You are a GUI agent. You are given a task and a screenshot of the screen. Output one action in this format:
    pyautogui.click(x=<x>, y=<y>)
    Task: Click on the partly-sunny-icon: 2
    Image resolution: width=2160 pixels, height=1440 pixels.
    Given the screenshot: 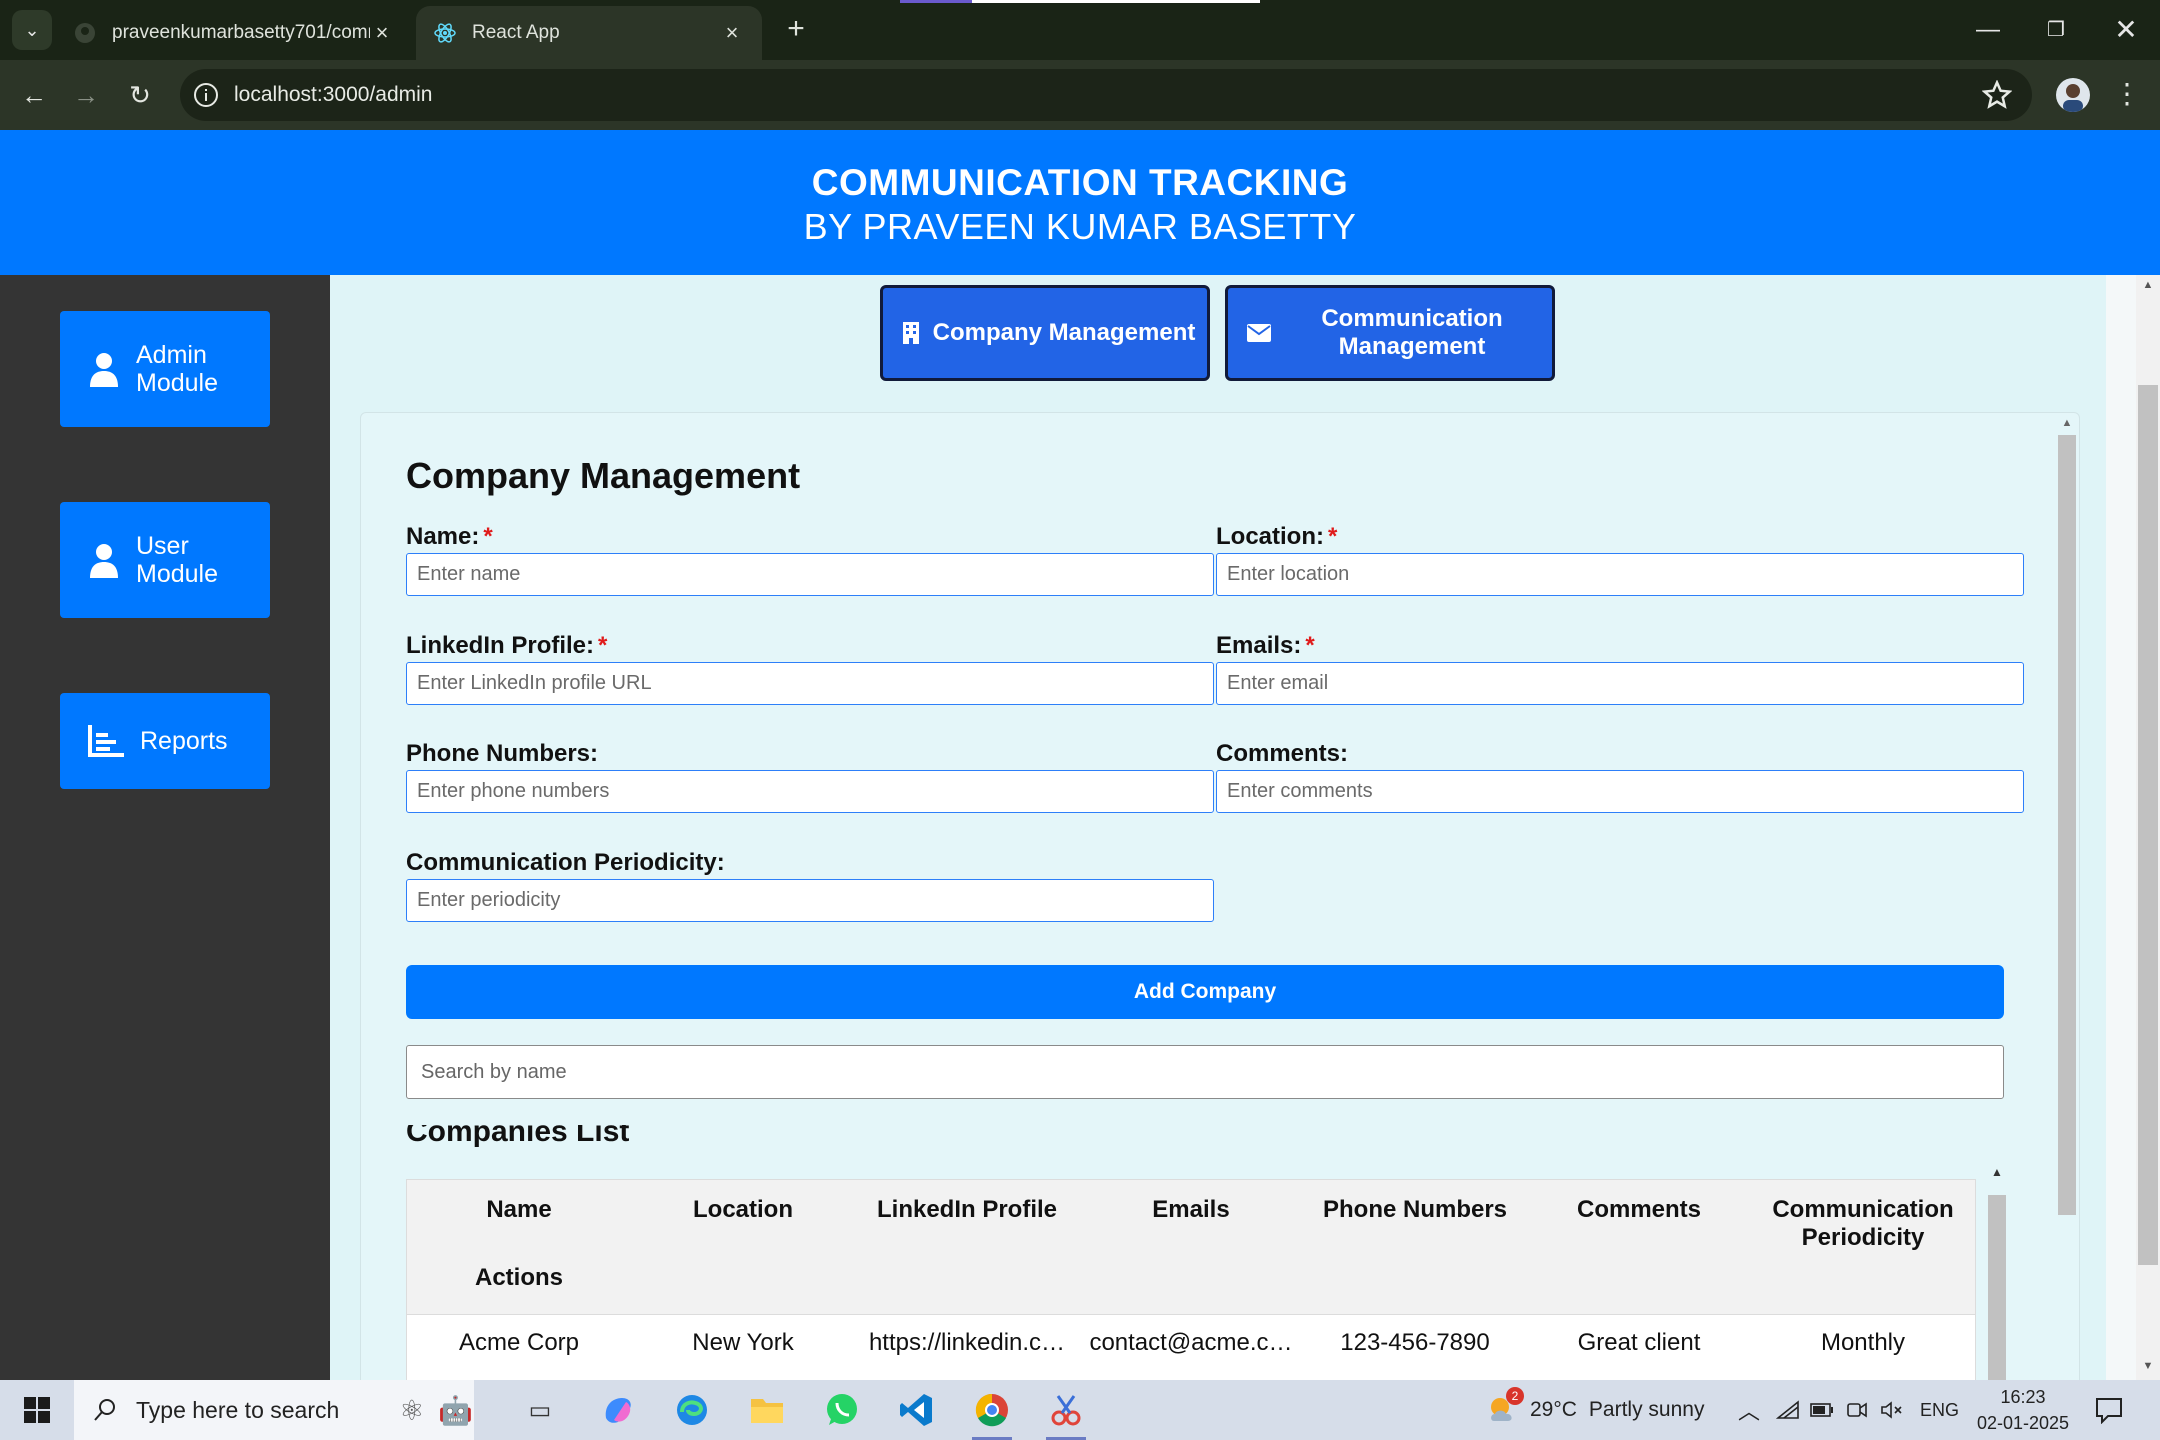 What is the action you would take?
    pyautogui.click(x=1505, y=1407)
    